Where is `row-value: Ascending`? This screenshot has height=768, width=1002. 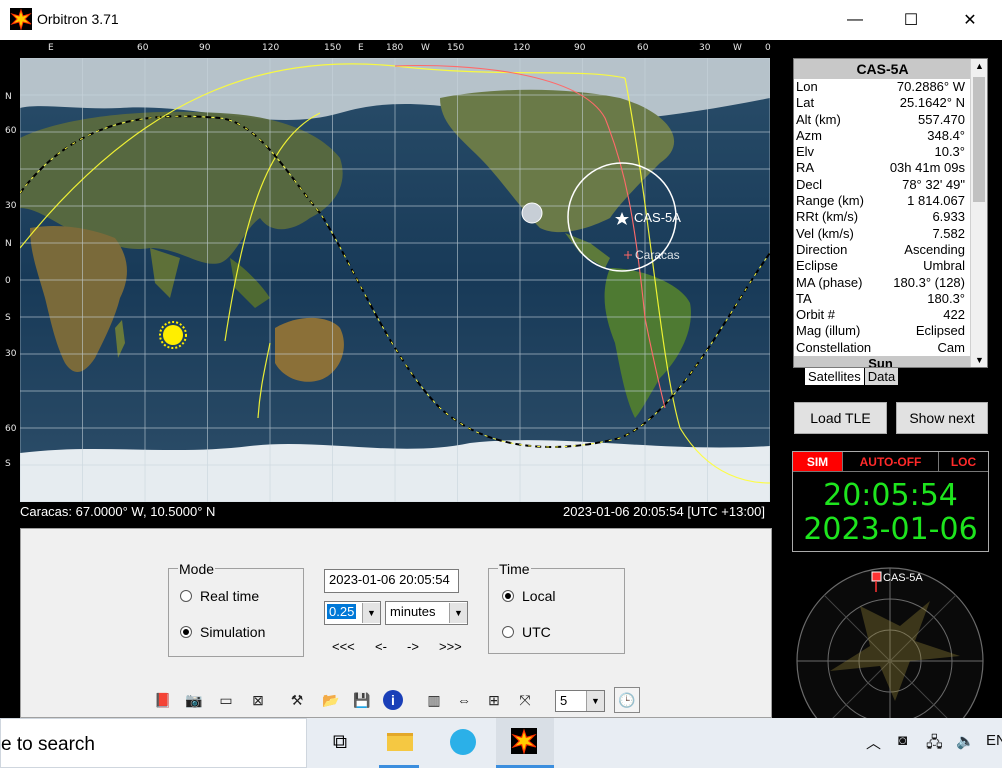
row-value: Ascending is located at coordinates (934, 249).